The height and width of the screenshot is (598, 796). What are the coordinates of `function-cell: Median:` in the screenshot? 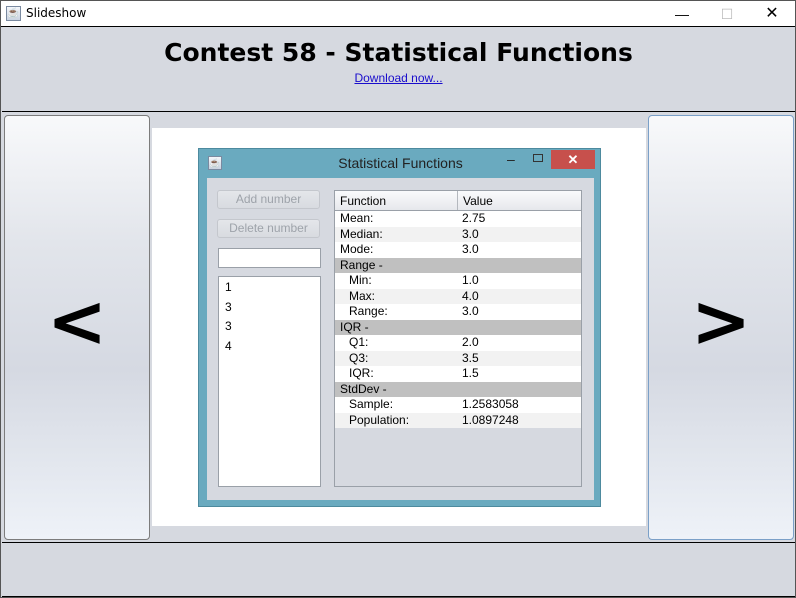 It's located at (361, 233).